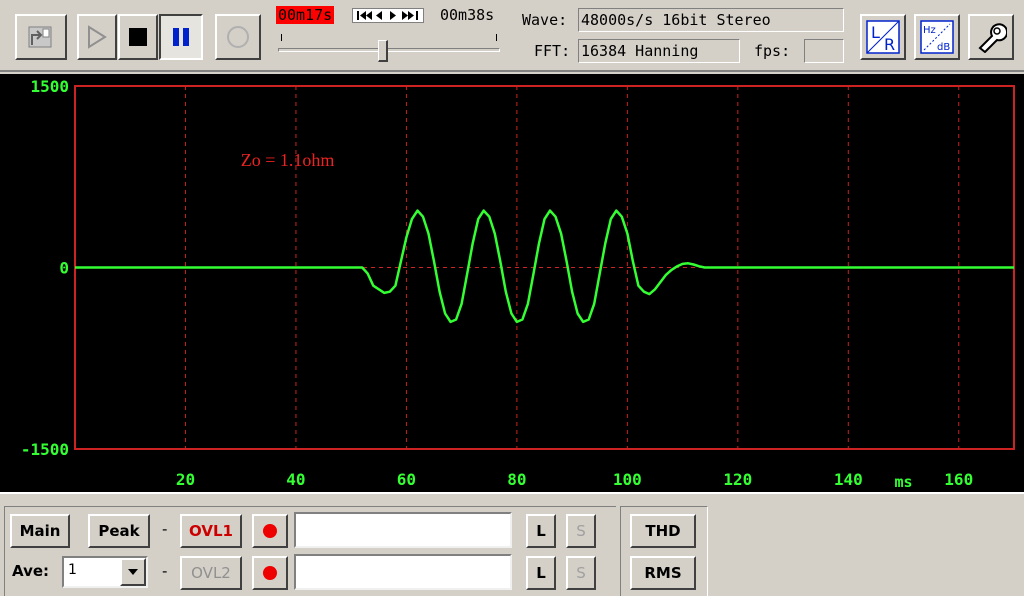  I want to click on chevron-down-icon, so click(133, 572).